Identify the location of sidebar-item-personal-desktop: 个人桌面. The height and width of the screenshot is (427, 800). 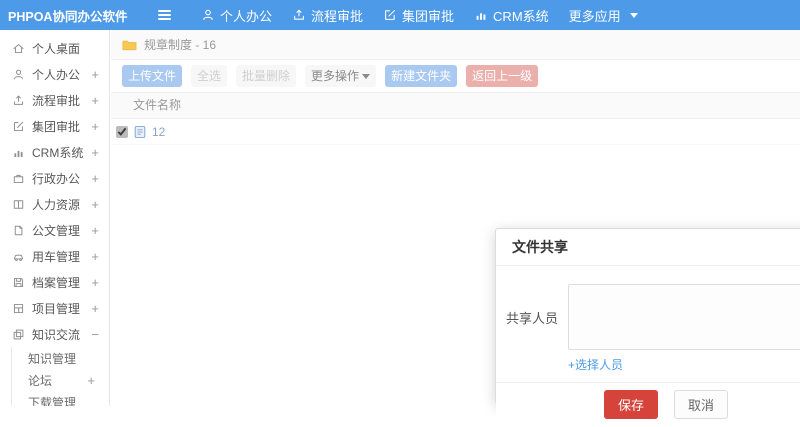
(54, 48).